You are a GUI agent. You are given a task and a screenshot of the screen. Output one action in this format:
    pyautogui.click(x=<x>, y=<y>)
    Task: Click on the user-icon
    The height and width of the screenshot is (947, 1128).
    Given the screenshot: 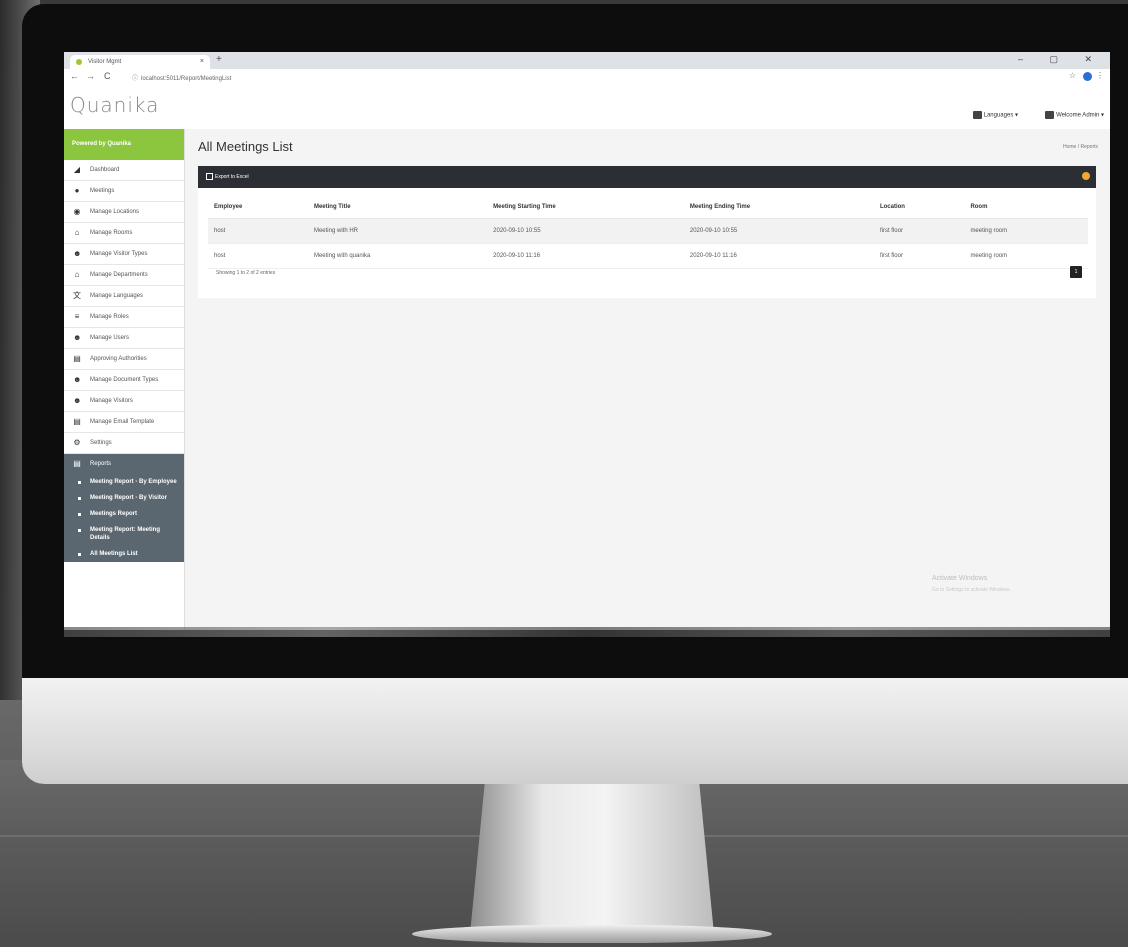 What is the action you would take?
    pyautogui.click(x=1050, y=115)
    